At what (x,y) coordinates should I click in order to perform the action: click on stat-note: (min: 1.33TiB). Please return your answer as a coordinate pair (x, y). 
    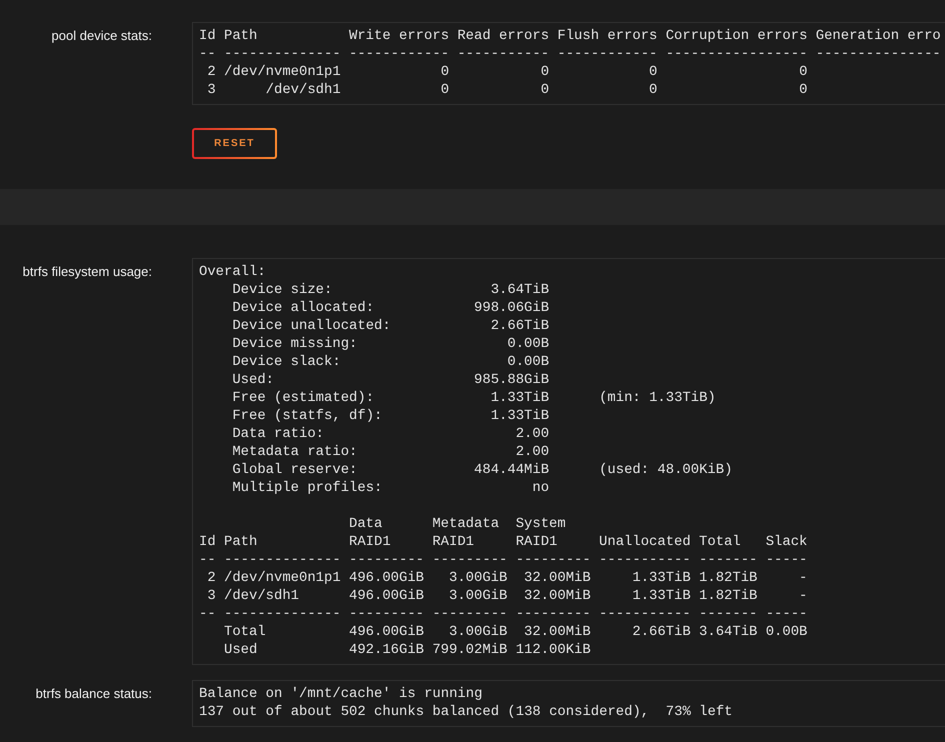
    Looking at the image, I should click on (657, 398).